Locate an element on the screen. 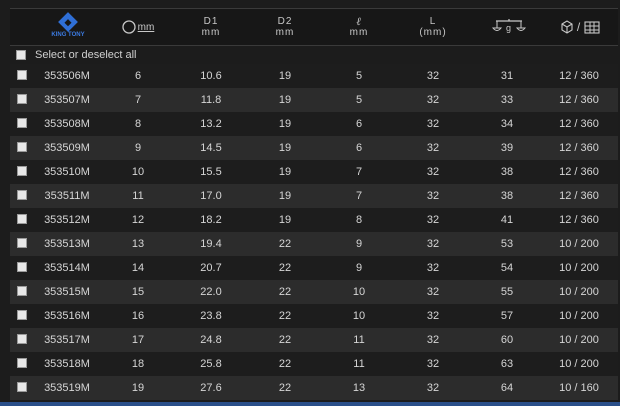  cell-code: 353510M is located at coordinates (67, 172).